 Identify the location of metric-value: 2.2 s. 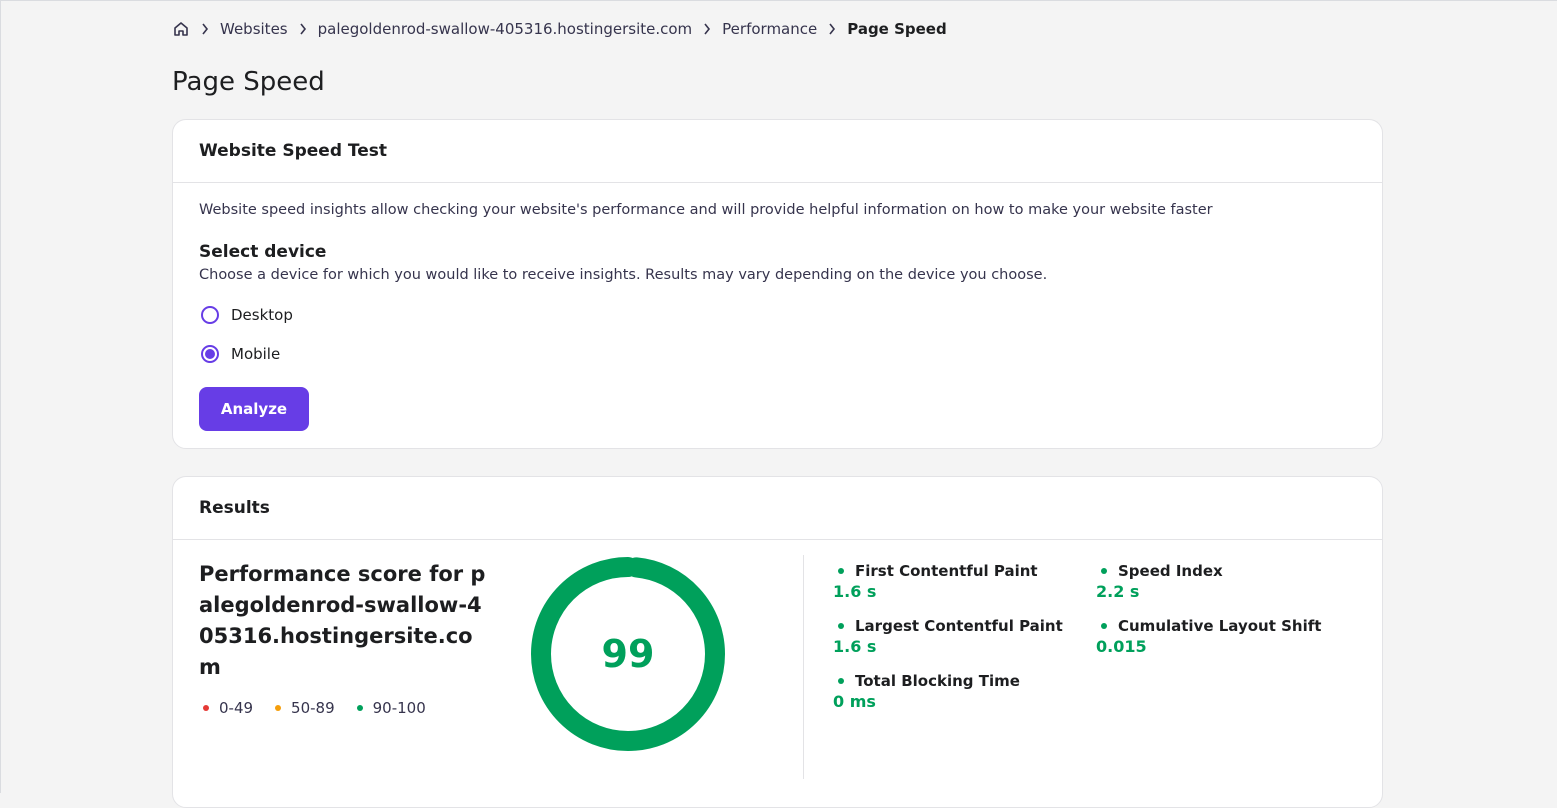
(1118, 591).